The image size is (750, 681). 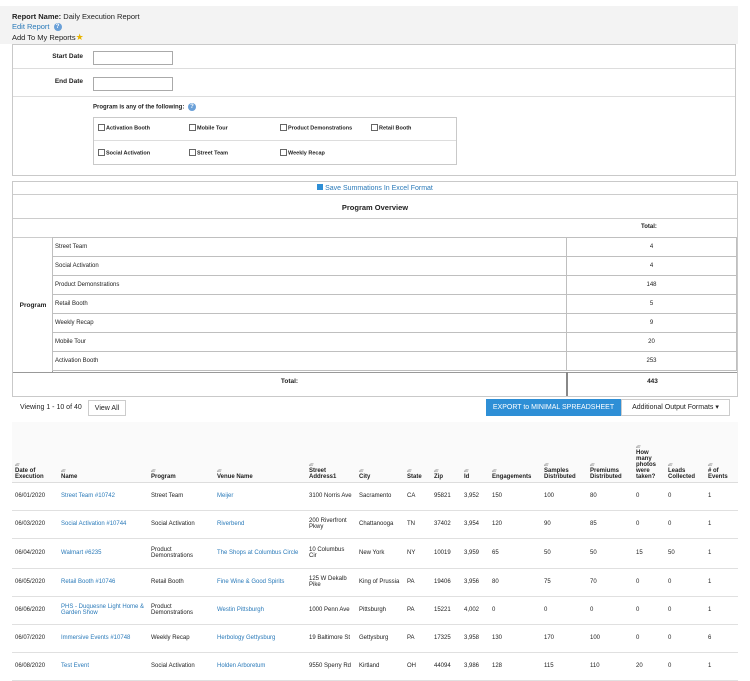 I want to click on table-cell-link: Immersive Events #10748, so click(x=103, y=638).